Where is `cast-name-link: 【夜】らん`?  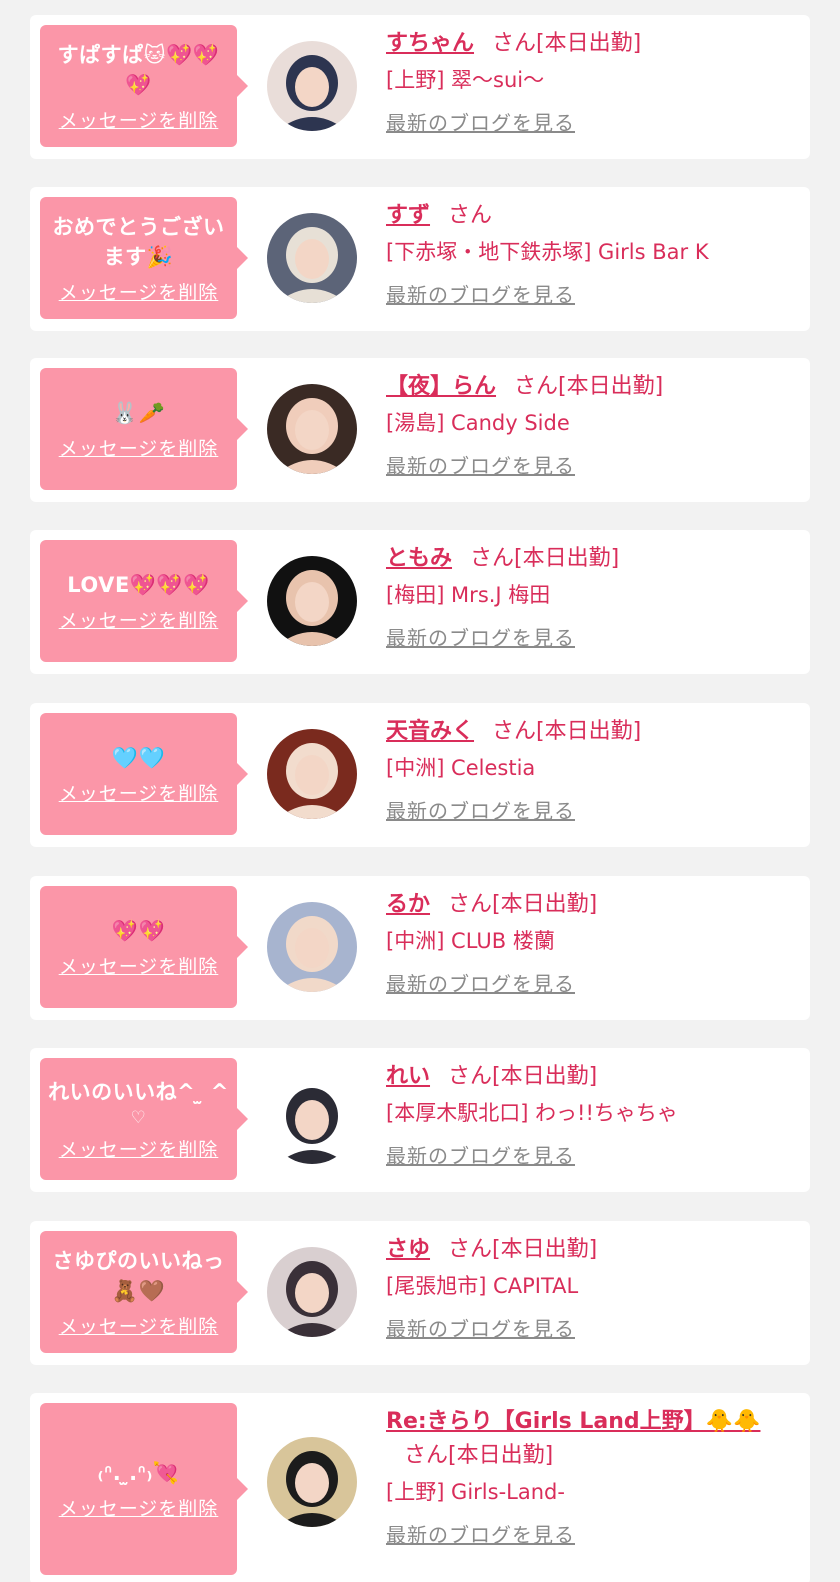
cast-name-link: 【夜】らん is located at coordinates (441, 386).